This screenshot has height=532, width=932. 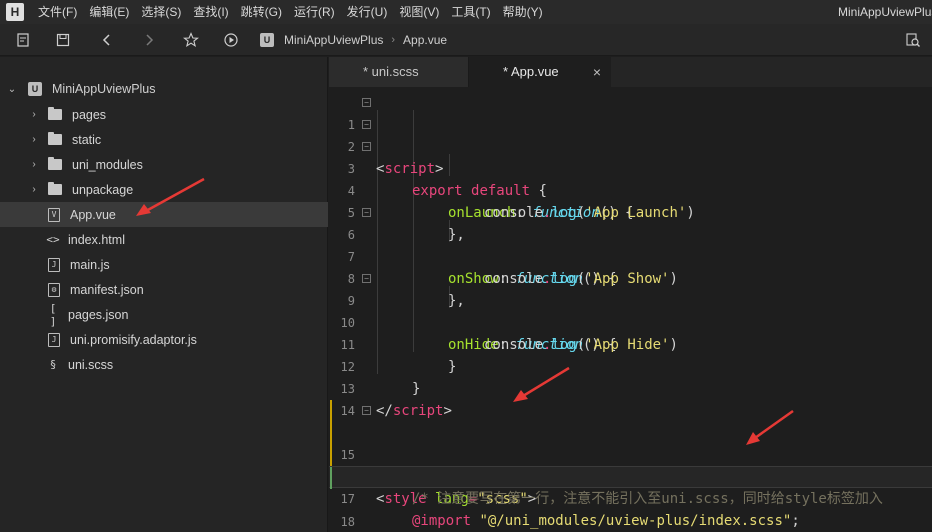 I want to click on run-icon, so click(x=231, y=40).